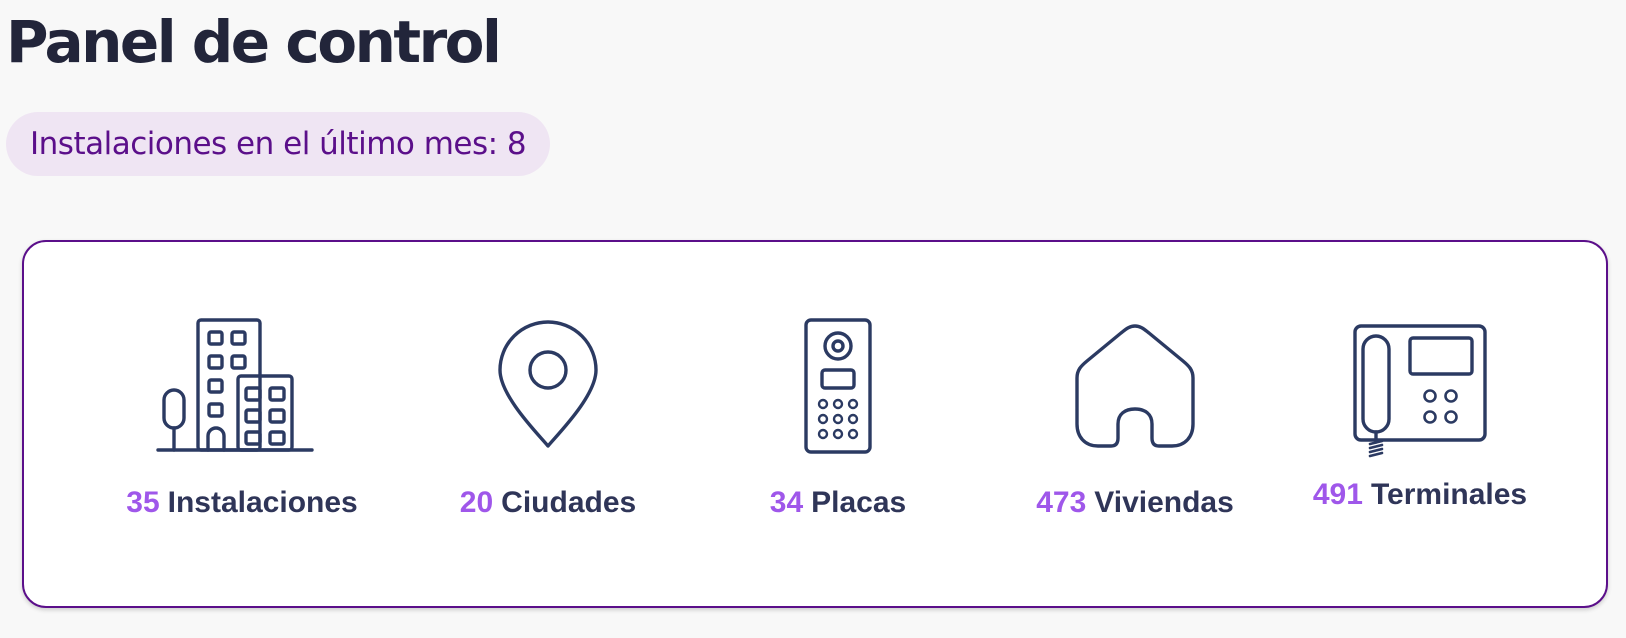 This screenshot has height=638, width=1626. What do you see at coordinates (859, 502) in the screenshot?
I see `stat-label: Placas` at bounding box center [859, 502].